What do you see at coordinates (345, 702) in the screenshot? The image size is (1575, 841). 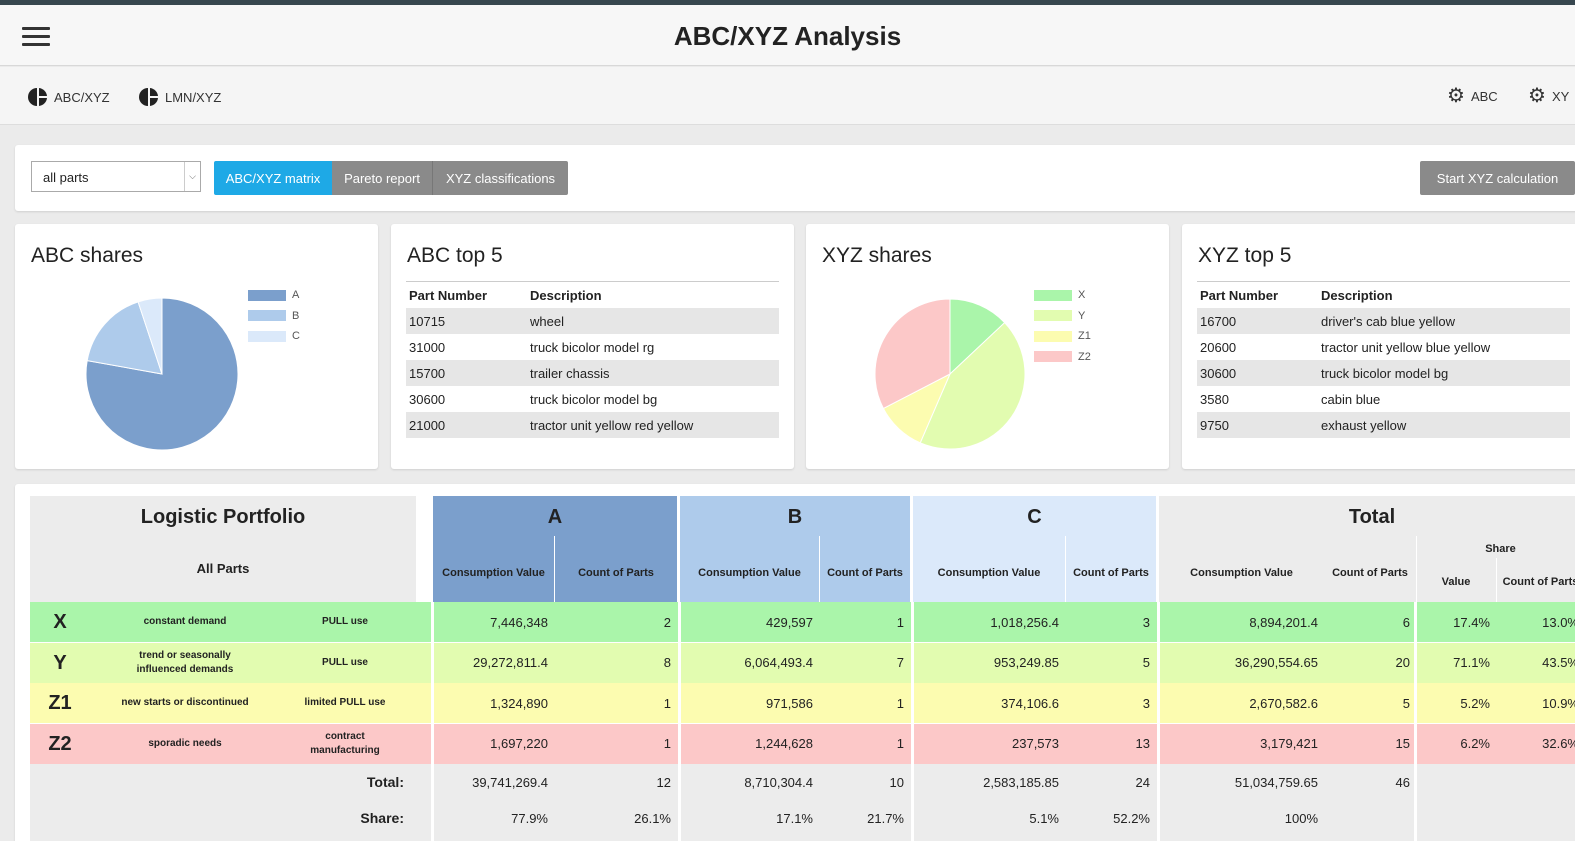 I see `row-use-label: limited PULL use` at bounding box center [345, 702].